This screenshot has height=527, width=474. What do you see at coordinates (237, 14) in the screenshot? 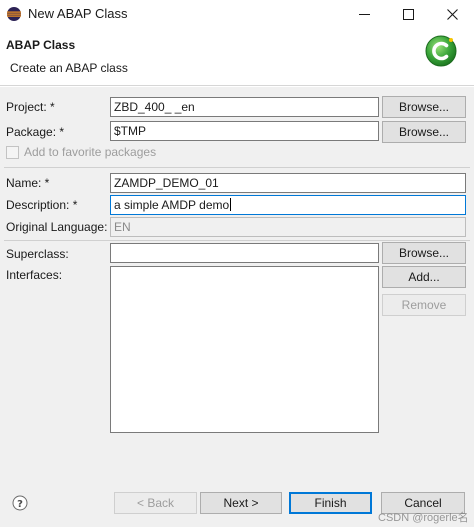
I see `title-bar: New ABAP Class` at bounding box center [237, 14].